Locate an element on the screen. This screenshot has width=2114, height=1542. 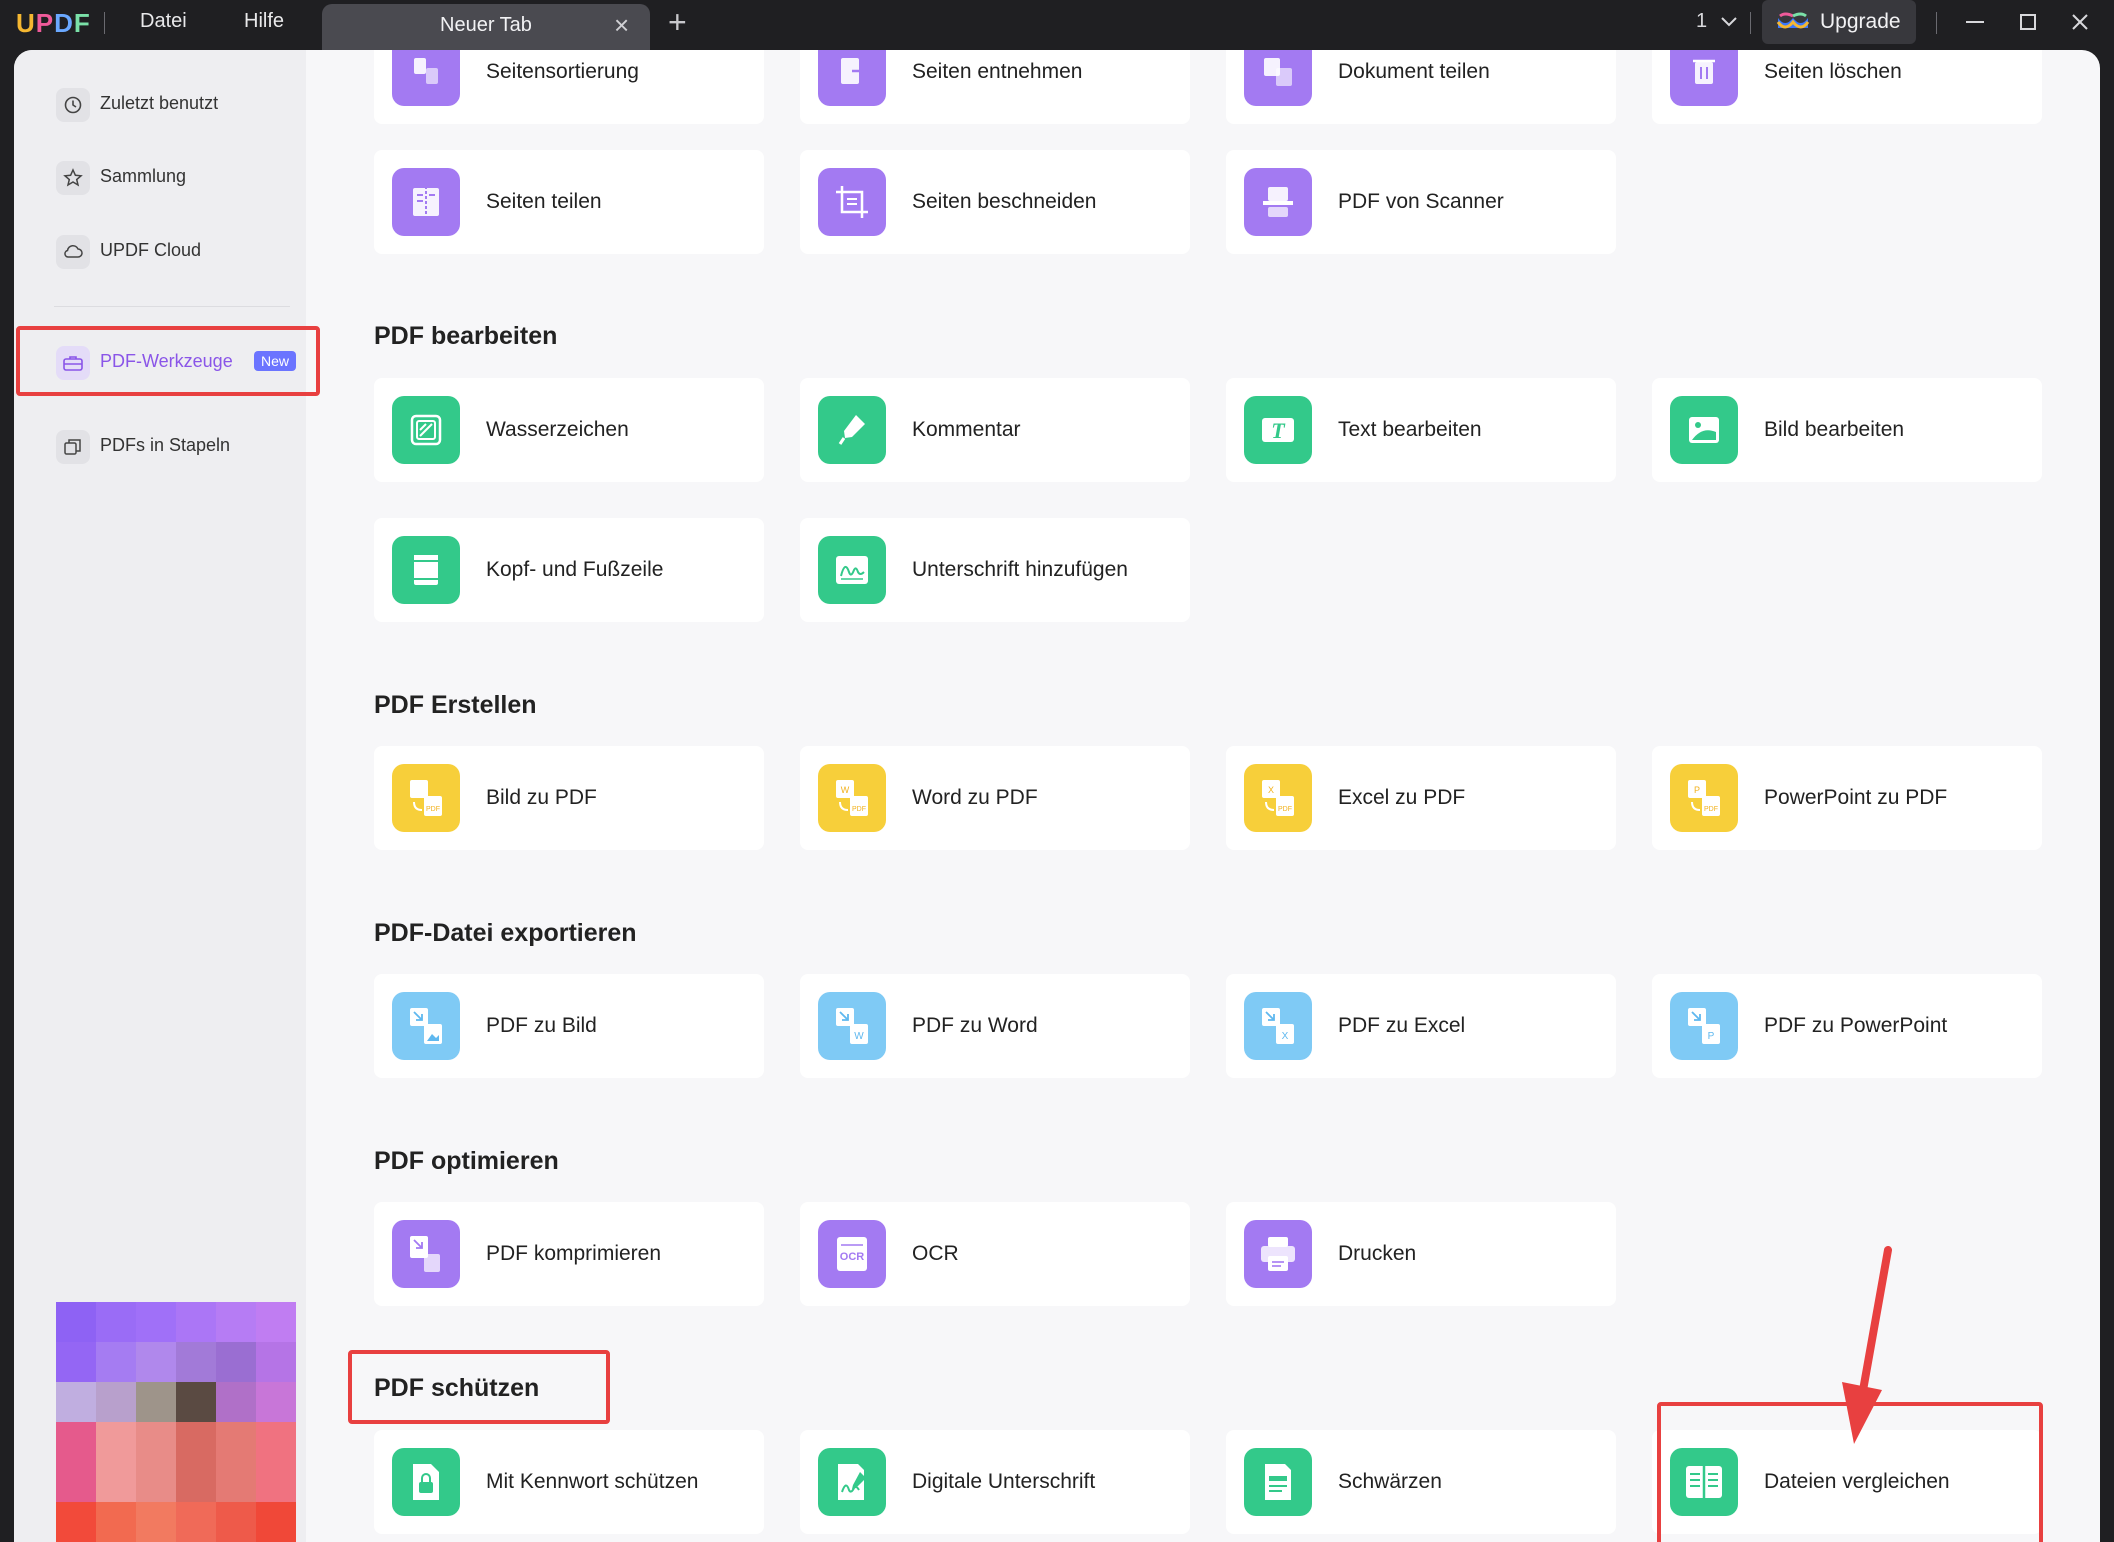
split-document-icon is located at coordinates (1278, 78).